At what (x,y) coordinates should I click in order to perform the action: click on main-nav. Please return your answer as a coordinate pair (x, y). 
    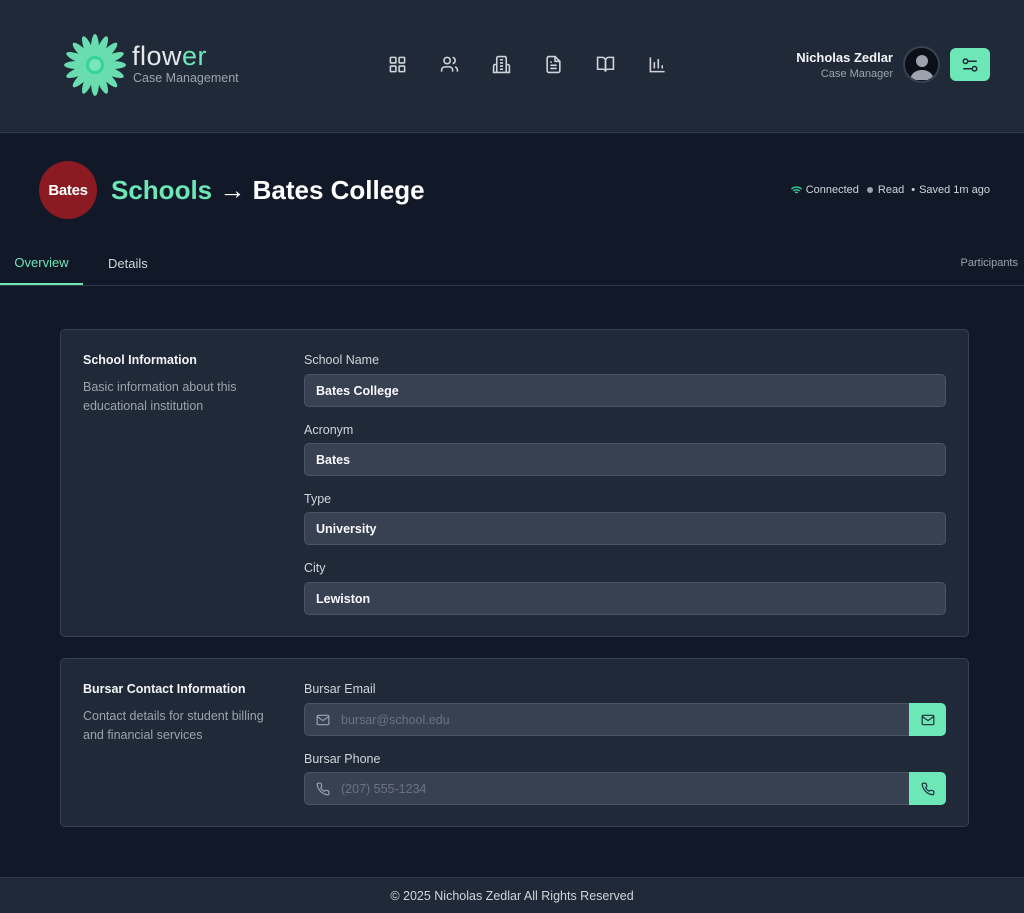
    Looking at the image, I should click on (527, 64).